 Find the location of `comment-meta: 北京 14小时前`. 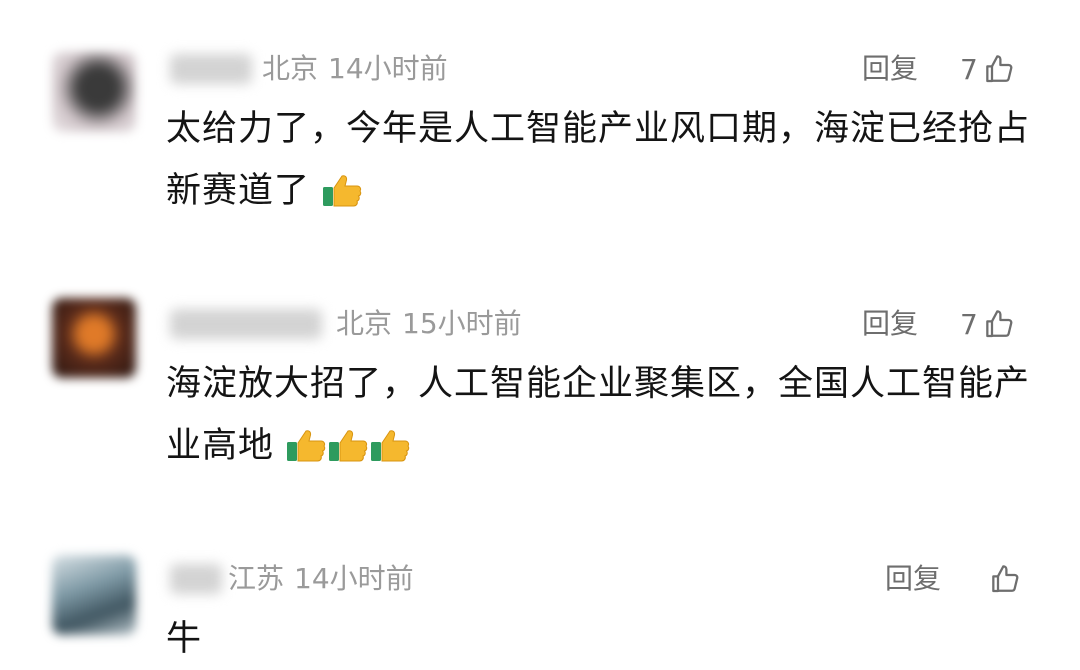

comment-meta: 北京 14小时前 is located at coordinates (355, 69).